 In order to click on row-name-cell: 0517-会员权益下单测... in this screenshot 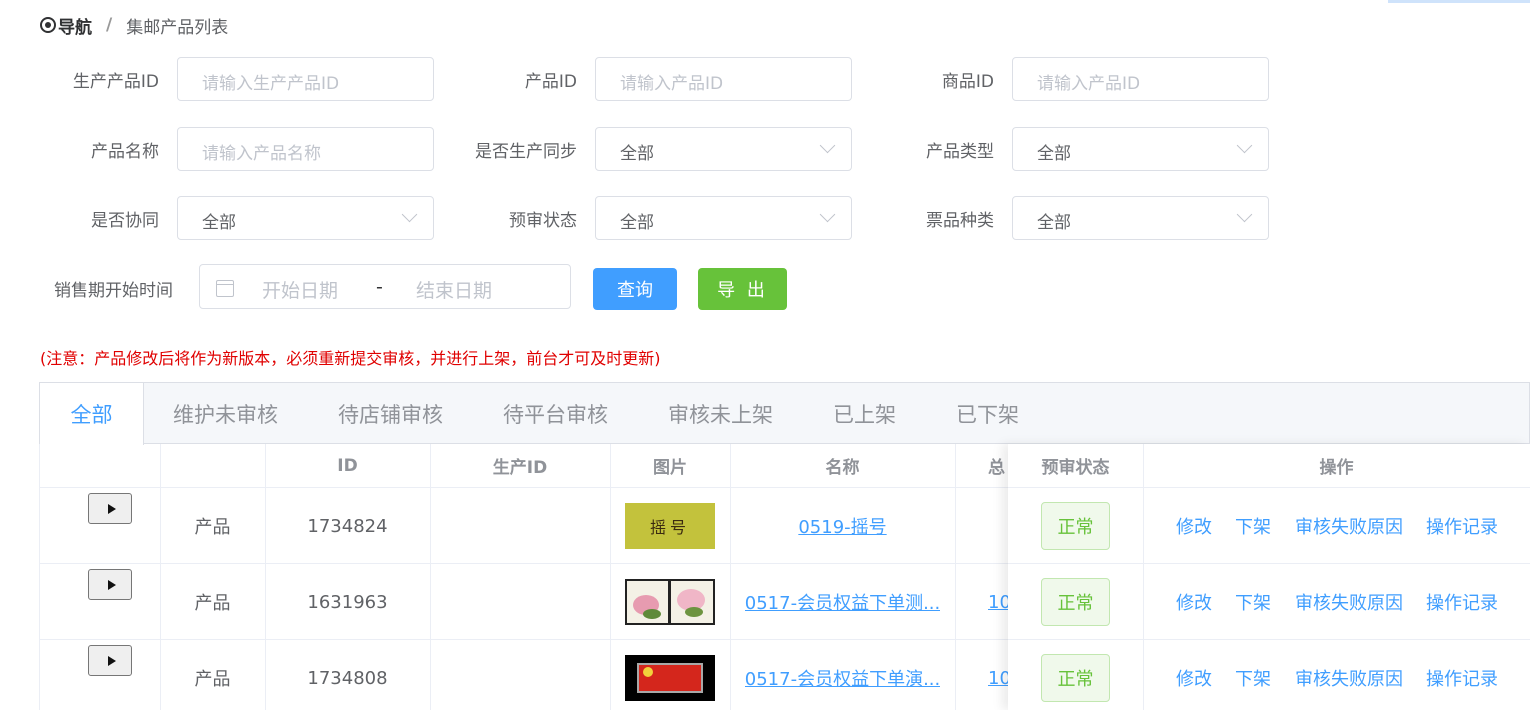, I will do `click(842, 602)`.